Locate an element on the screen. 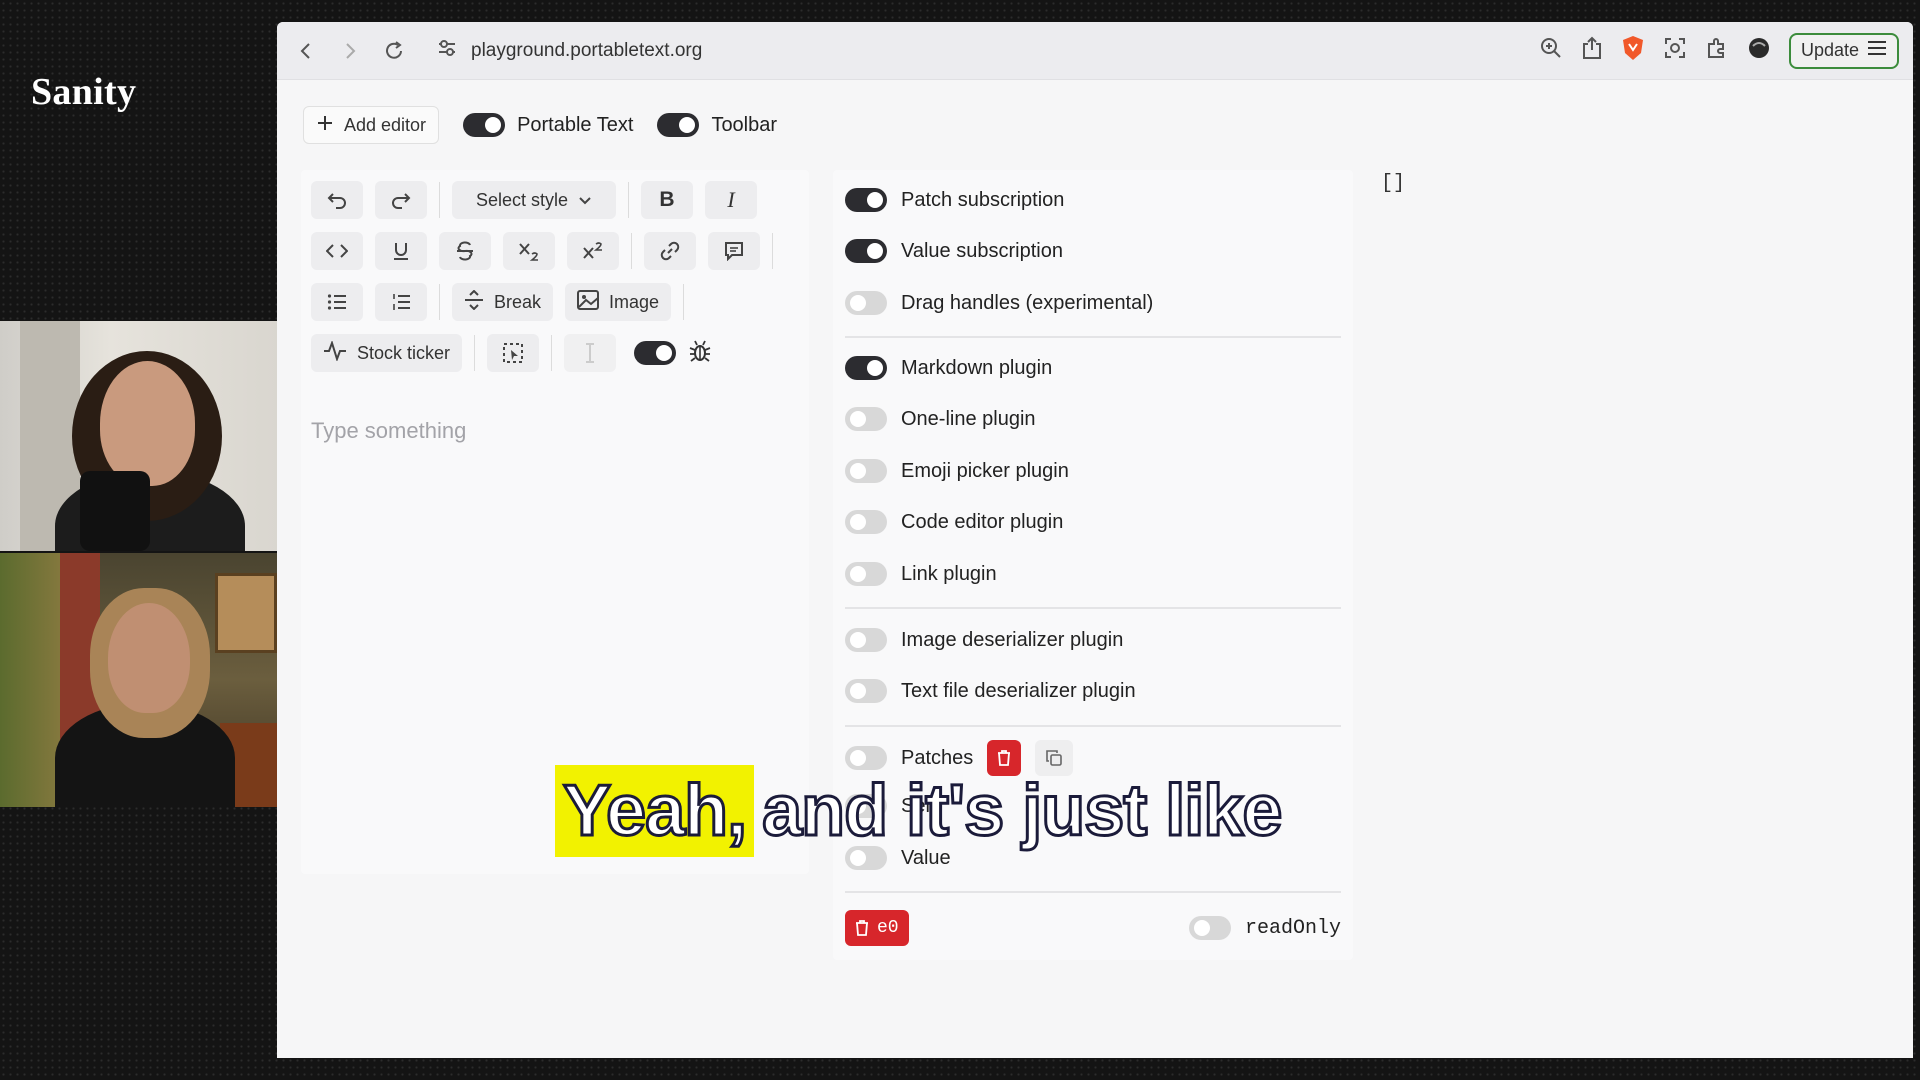  portable-text-label: Portable Text is located at coordinates (575, 124).